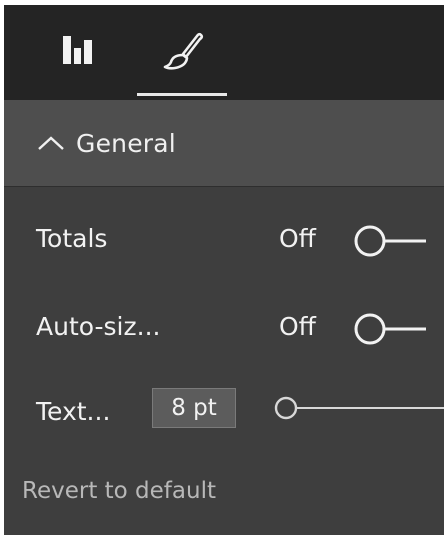 This screenshot has height=539, width=448. Describe the element at coordinates (224, 240) in the screenshot. I see `setting-row-totals: Totals Off` at that location.